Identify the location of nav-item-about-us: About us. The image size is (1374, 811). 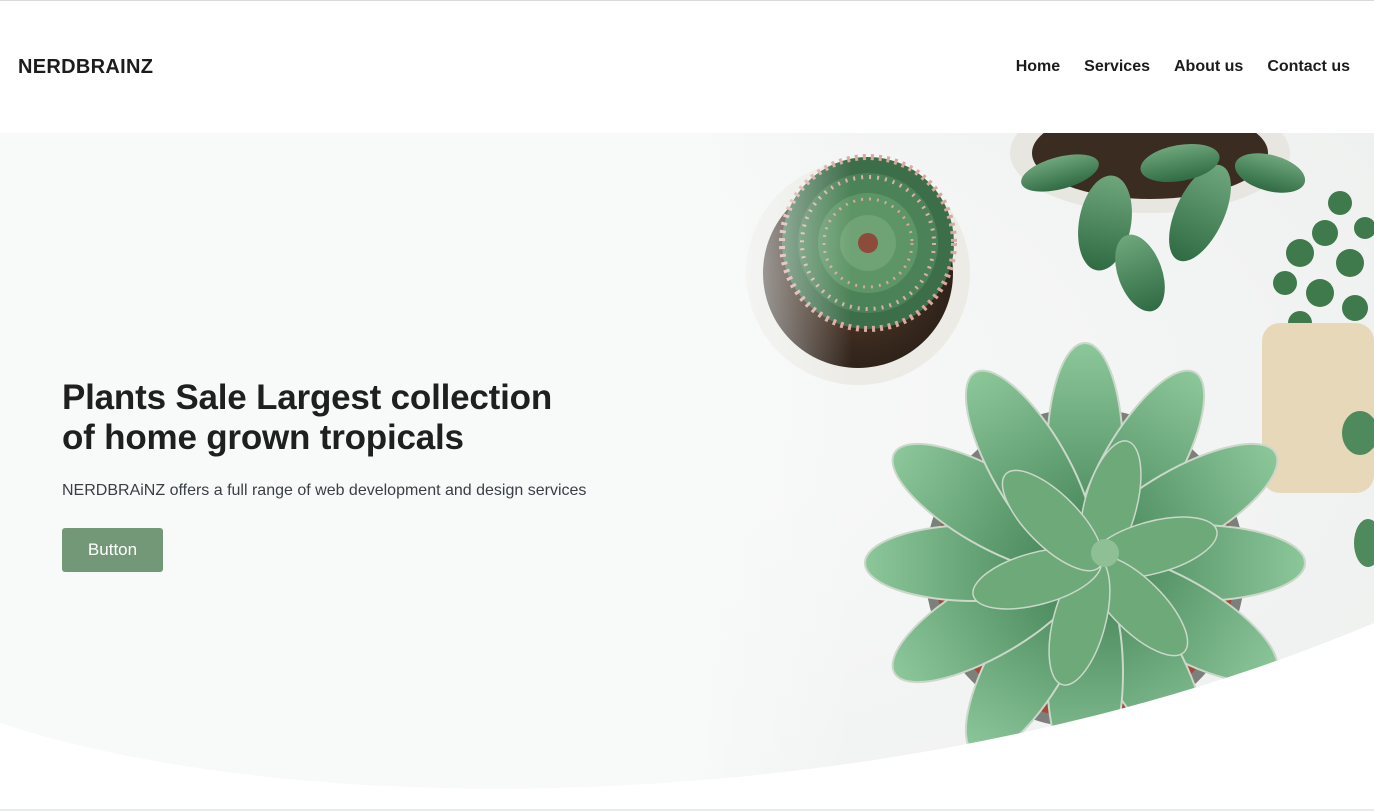
(1208, 67).